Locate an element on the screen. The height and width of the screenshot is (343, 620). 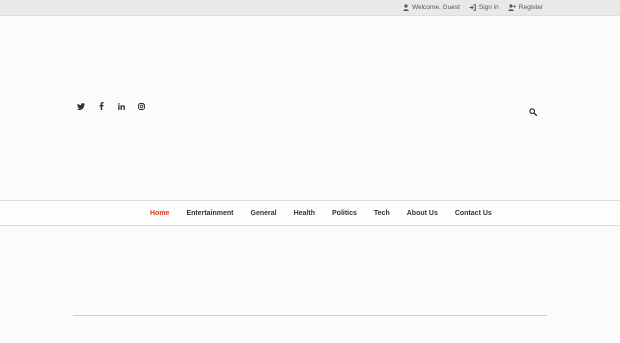
nav-item-home: Home is located at coordinates (159, 213).